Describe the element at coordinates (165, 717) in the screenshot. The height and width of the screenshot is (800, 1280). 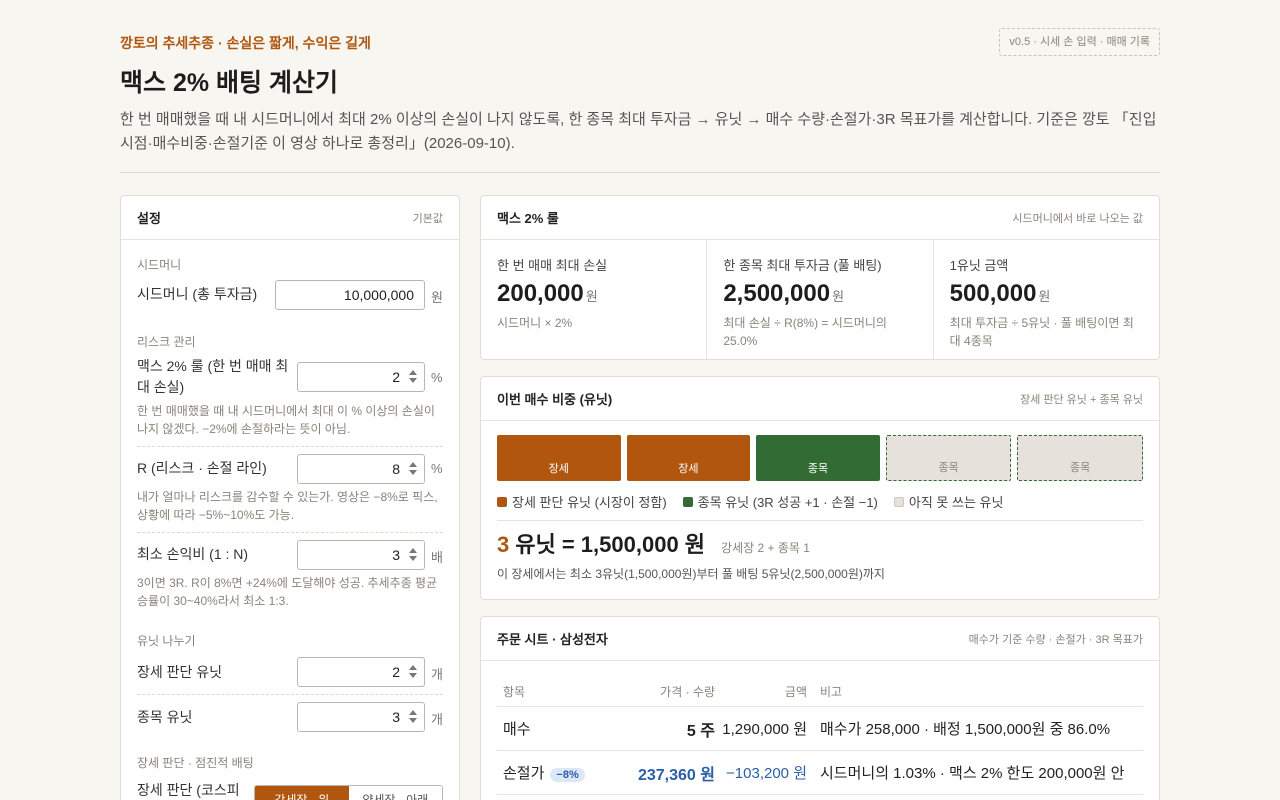
I see `stock-unit-label: 종목 유닛` at that location.